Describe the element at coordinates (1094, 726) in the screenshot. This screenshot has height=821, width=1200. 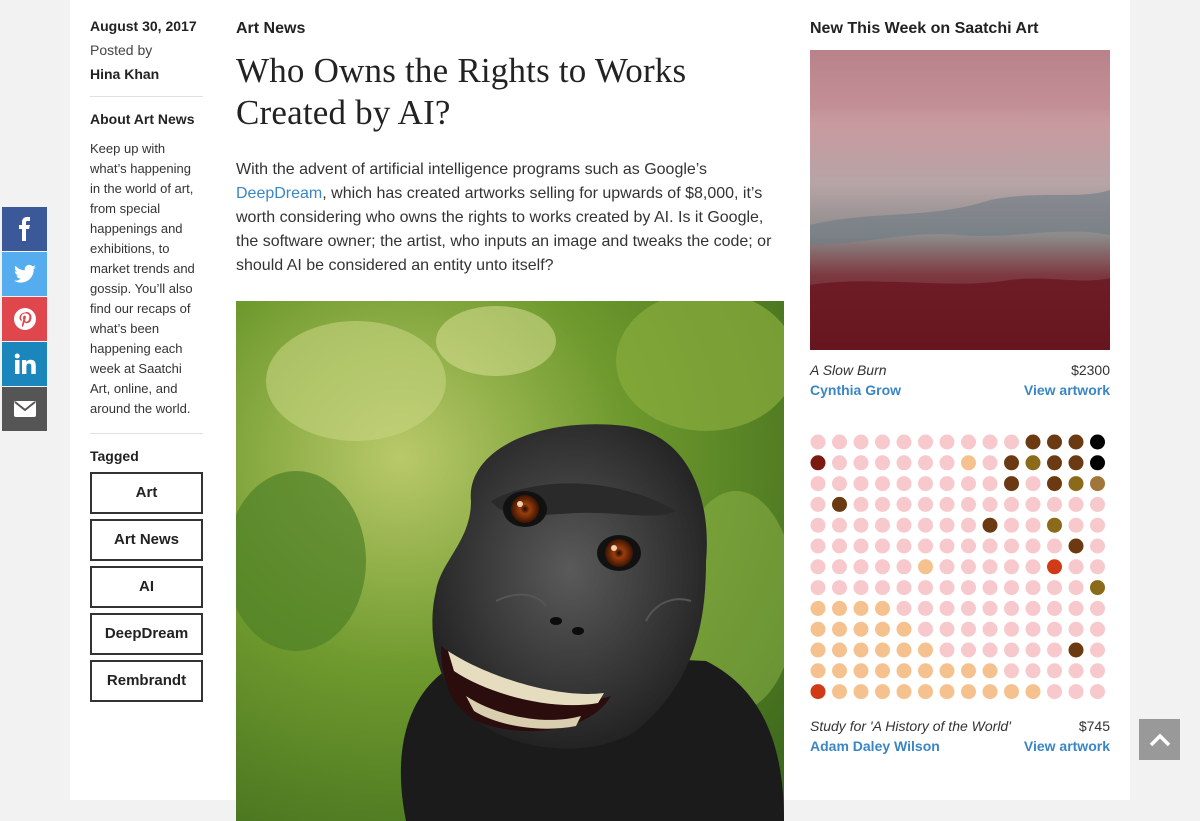
I see `artwork-price: $745` at that location.